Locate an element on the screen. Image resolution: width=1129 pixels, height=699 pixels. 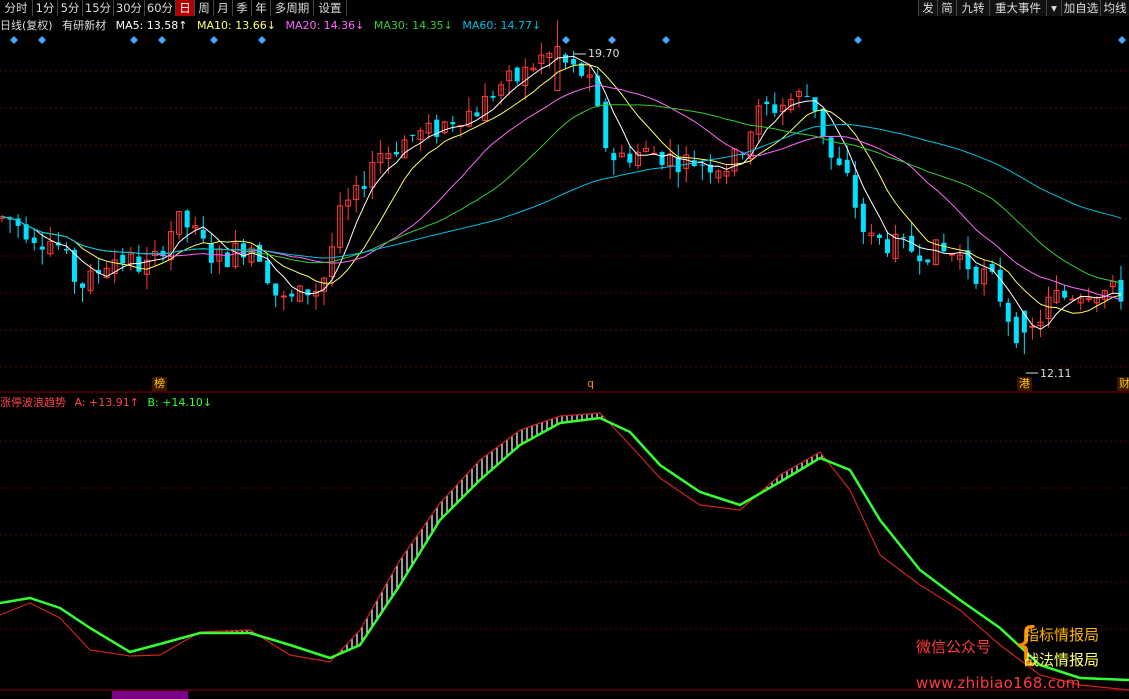
event-marker-q: q is located at coordinates (590, 384).